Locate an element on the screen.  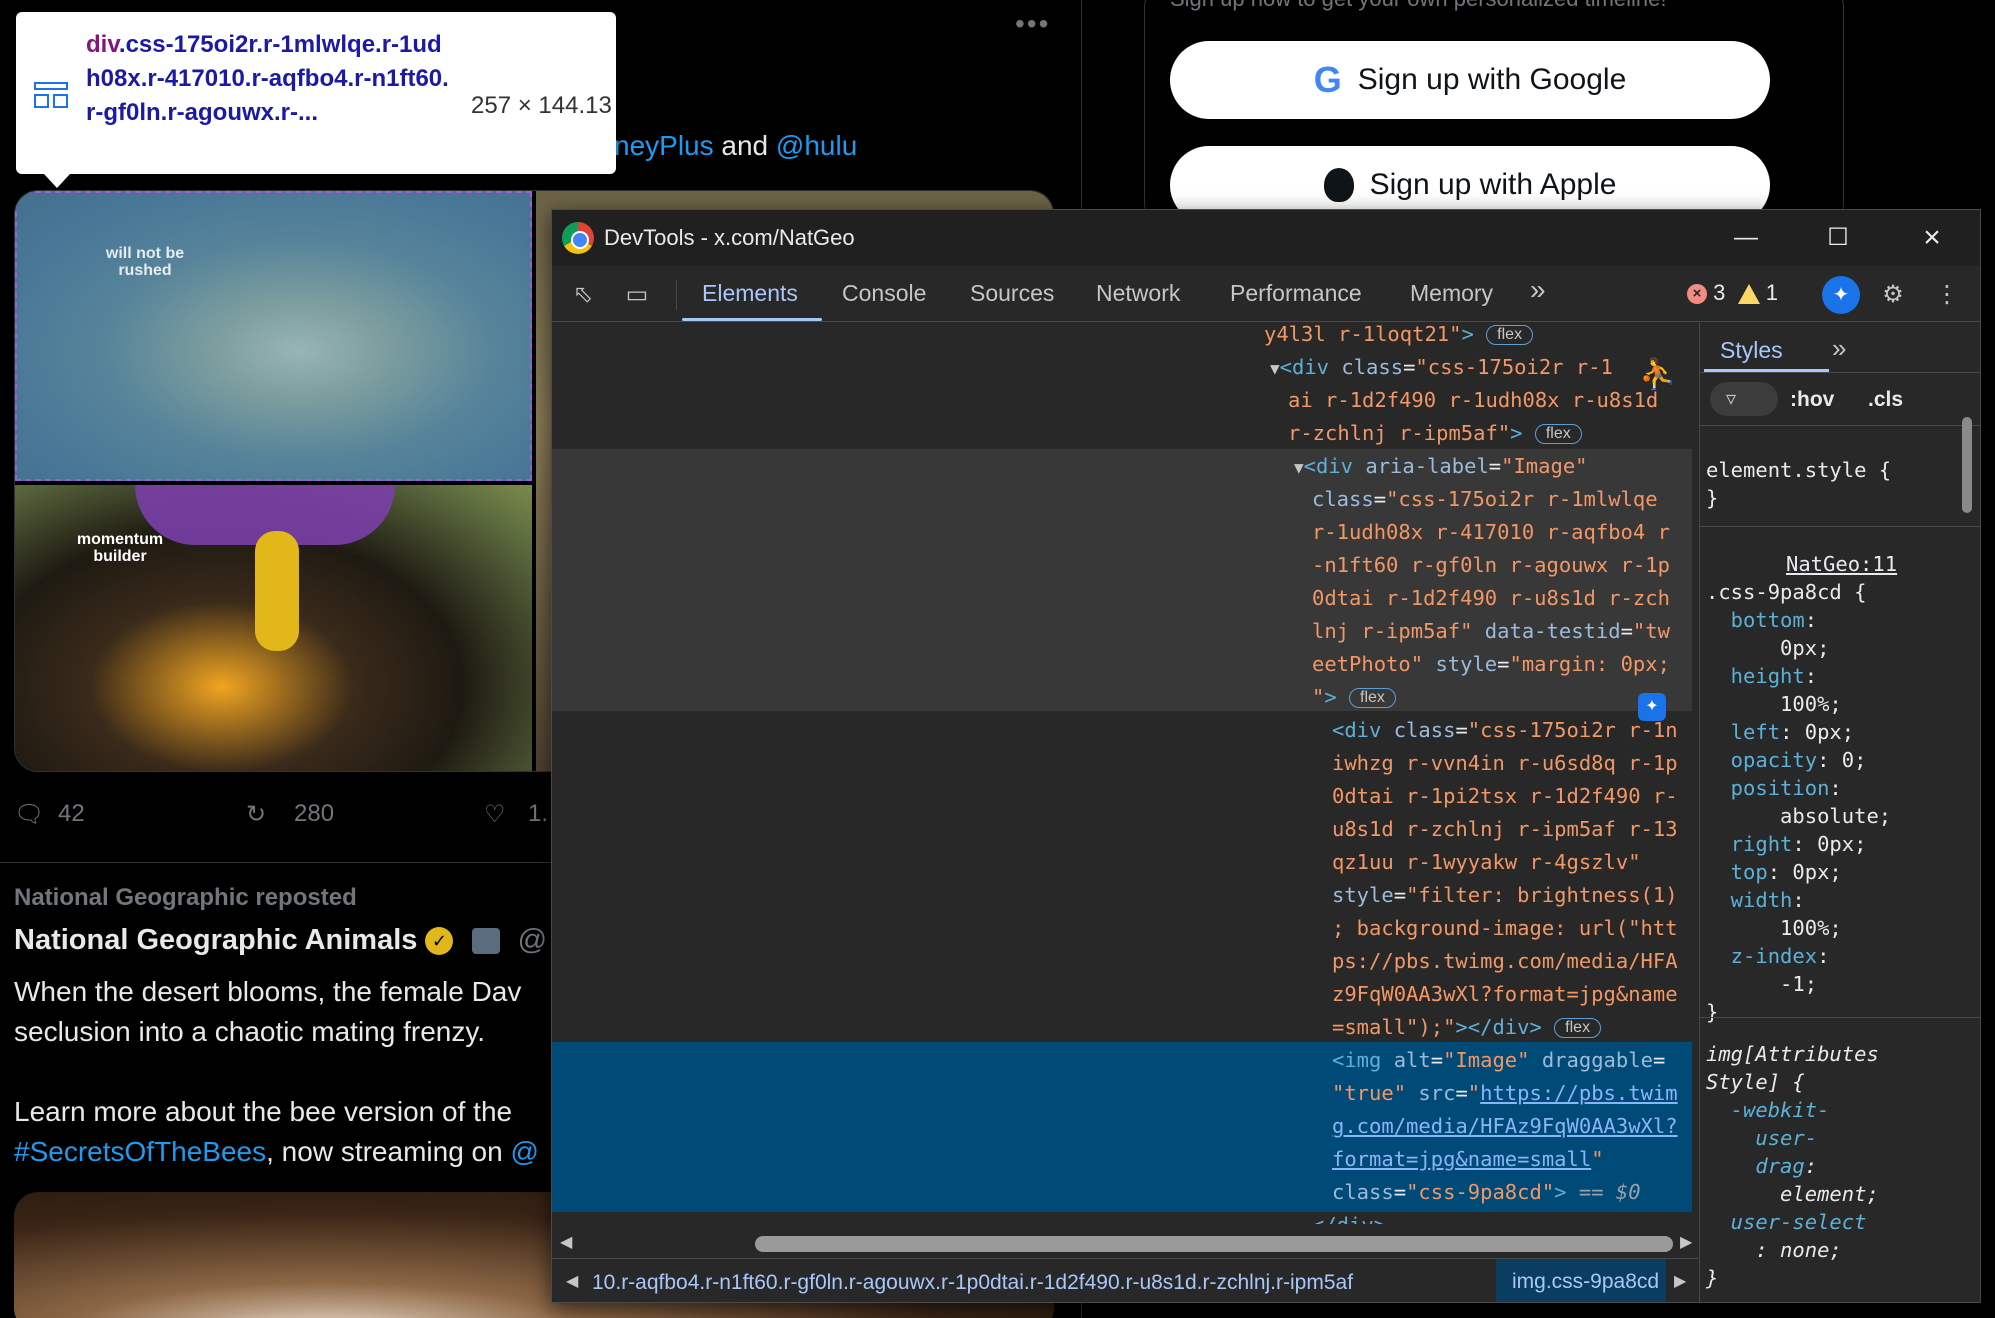
tweet-author: National Geographic Animals ✓ @ is located at coordinates (280, 940).